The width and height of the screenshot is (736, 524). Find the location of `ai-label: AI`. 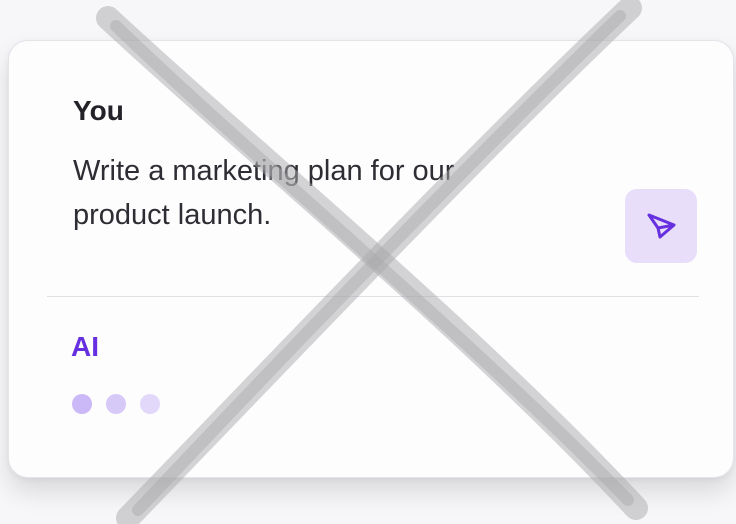

ai-label: AI is located at coordinates (85, 346).